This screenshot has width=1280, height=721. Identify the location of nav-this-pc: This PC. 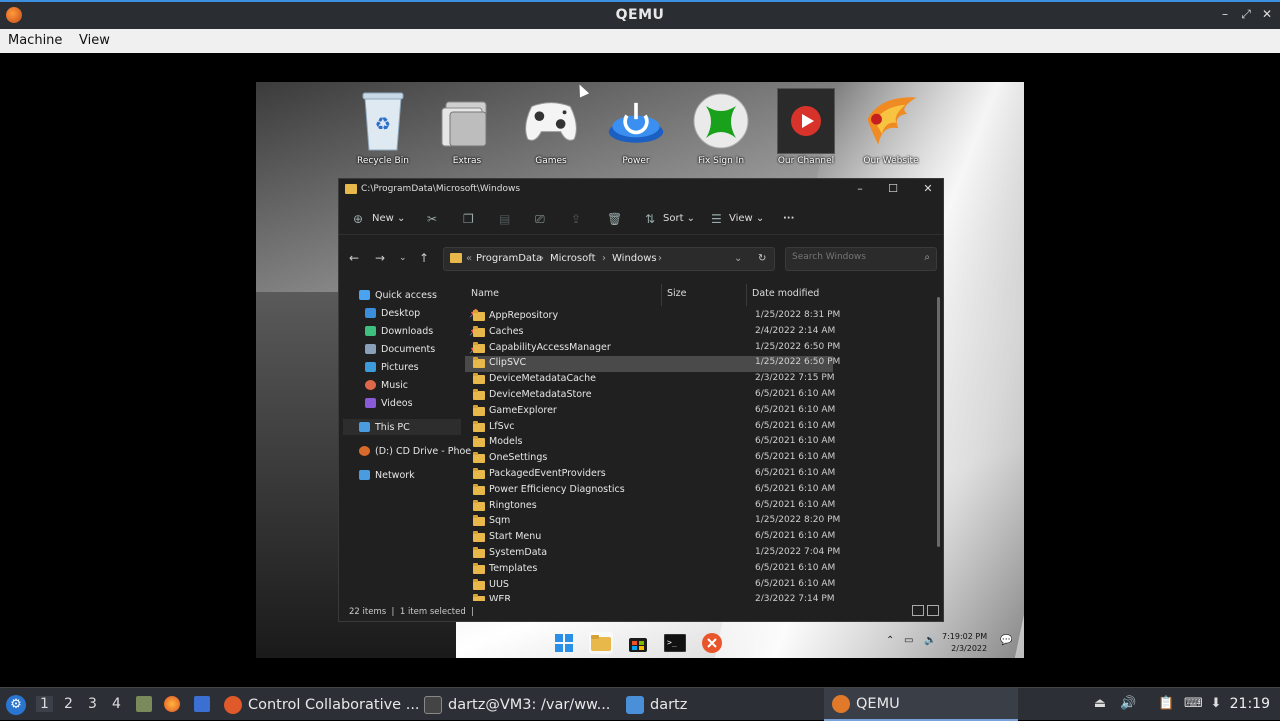
(402, 427).